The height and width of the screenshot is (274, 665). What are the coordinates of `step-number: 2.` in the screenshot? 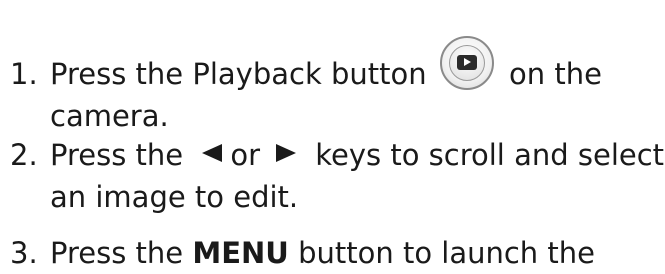 It's located at (24, 155).